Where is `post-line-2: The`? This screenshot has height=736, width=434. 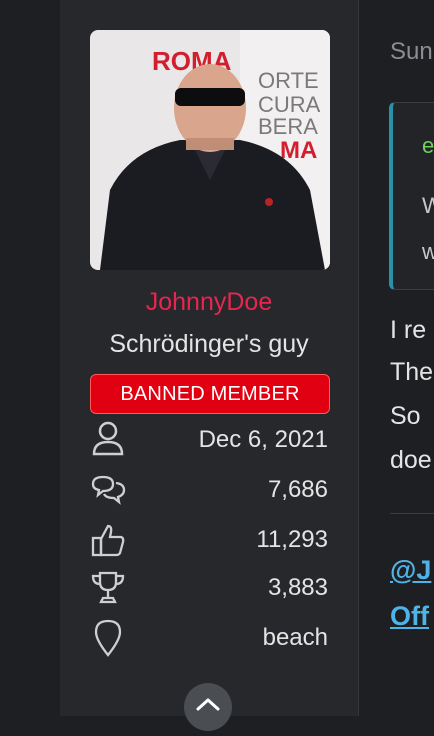
post-line-2: The is located at coordinates (412, 372).